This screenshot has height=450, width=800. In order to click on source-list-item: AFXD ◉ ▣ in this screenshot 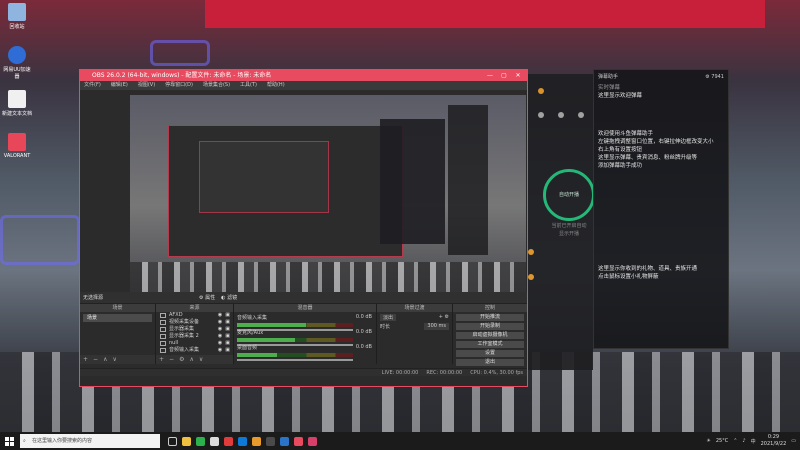, I will do `click(194, 315)`.